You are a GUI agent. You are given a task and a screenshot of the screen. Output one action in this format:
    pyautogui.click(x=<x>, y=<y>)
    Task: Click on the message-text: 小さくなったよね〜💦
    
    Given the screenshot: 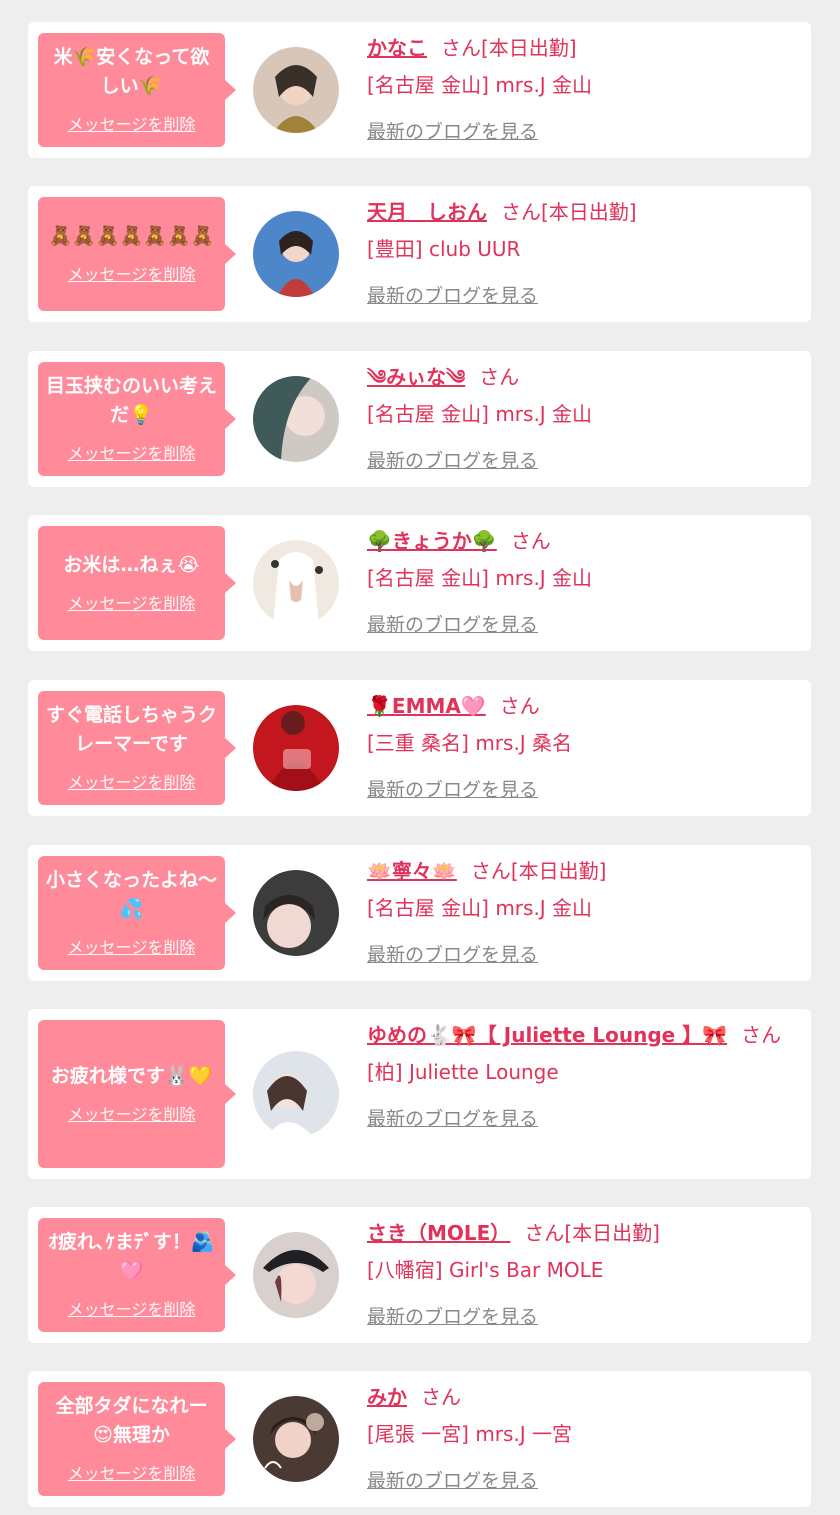 What is the action you would take?
    pyautogui.click(x=132, y=894)
    